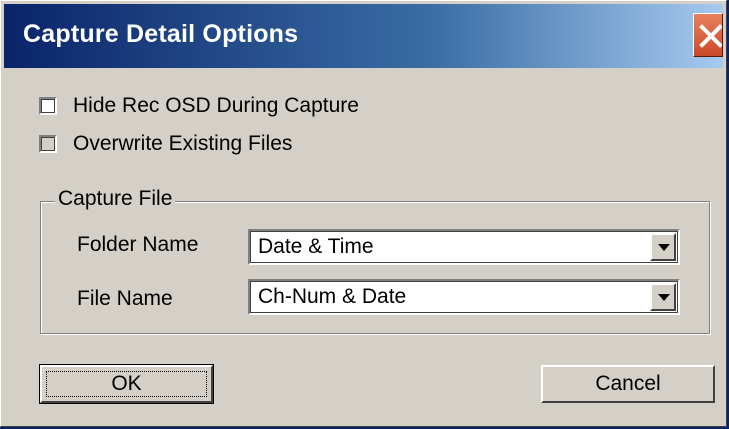  What do you see at coordinates (316, 246) in the screenshot?
I see `folder-name-value: Date & Time` at bounding box center [316, 246].